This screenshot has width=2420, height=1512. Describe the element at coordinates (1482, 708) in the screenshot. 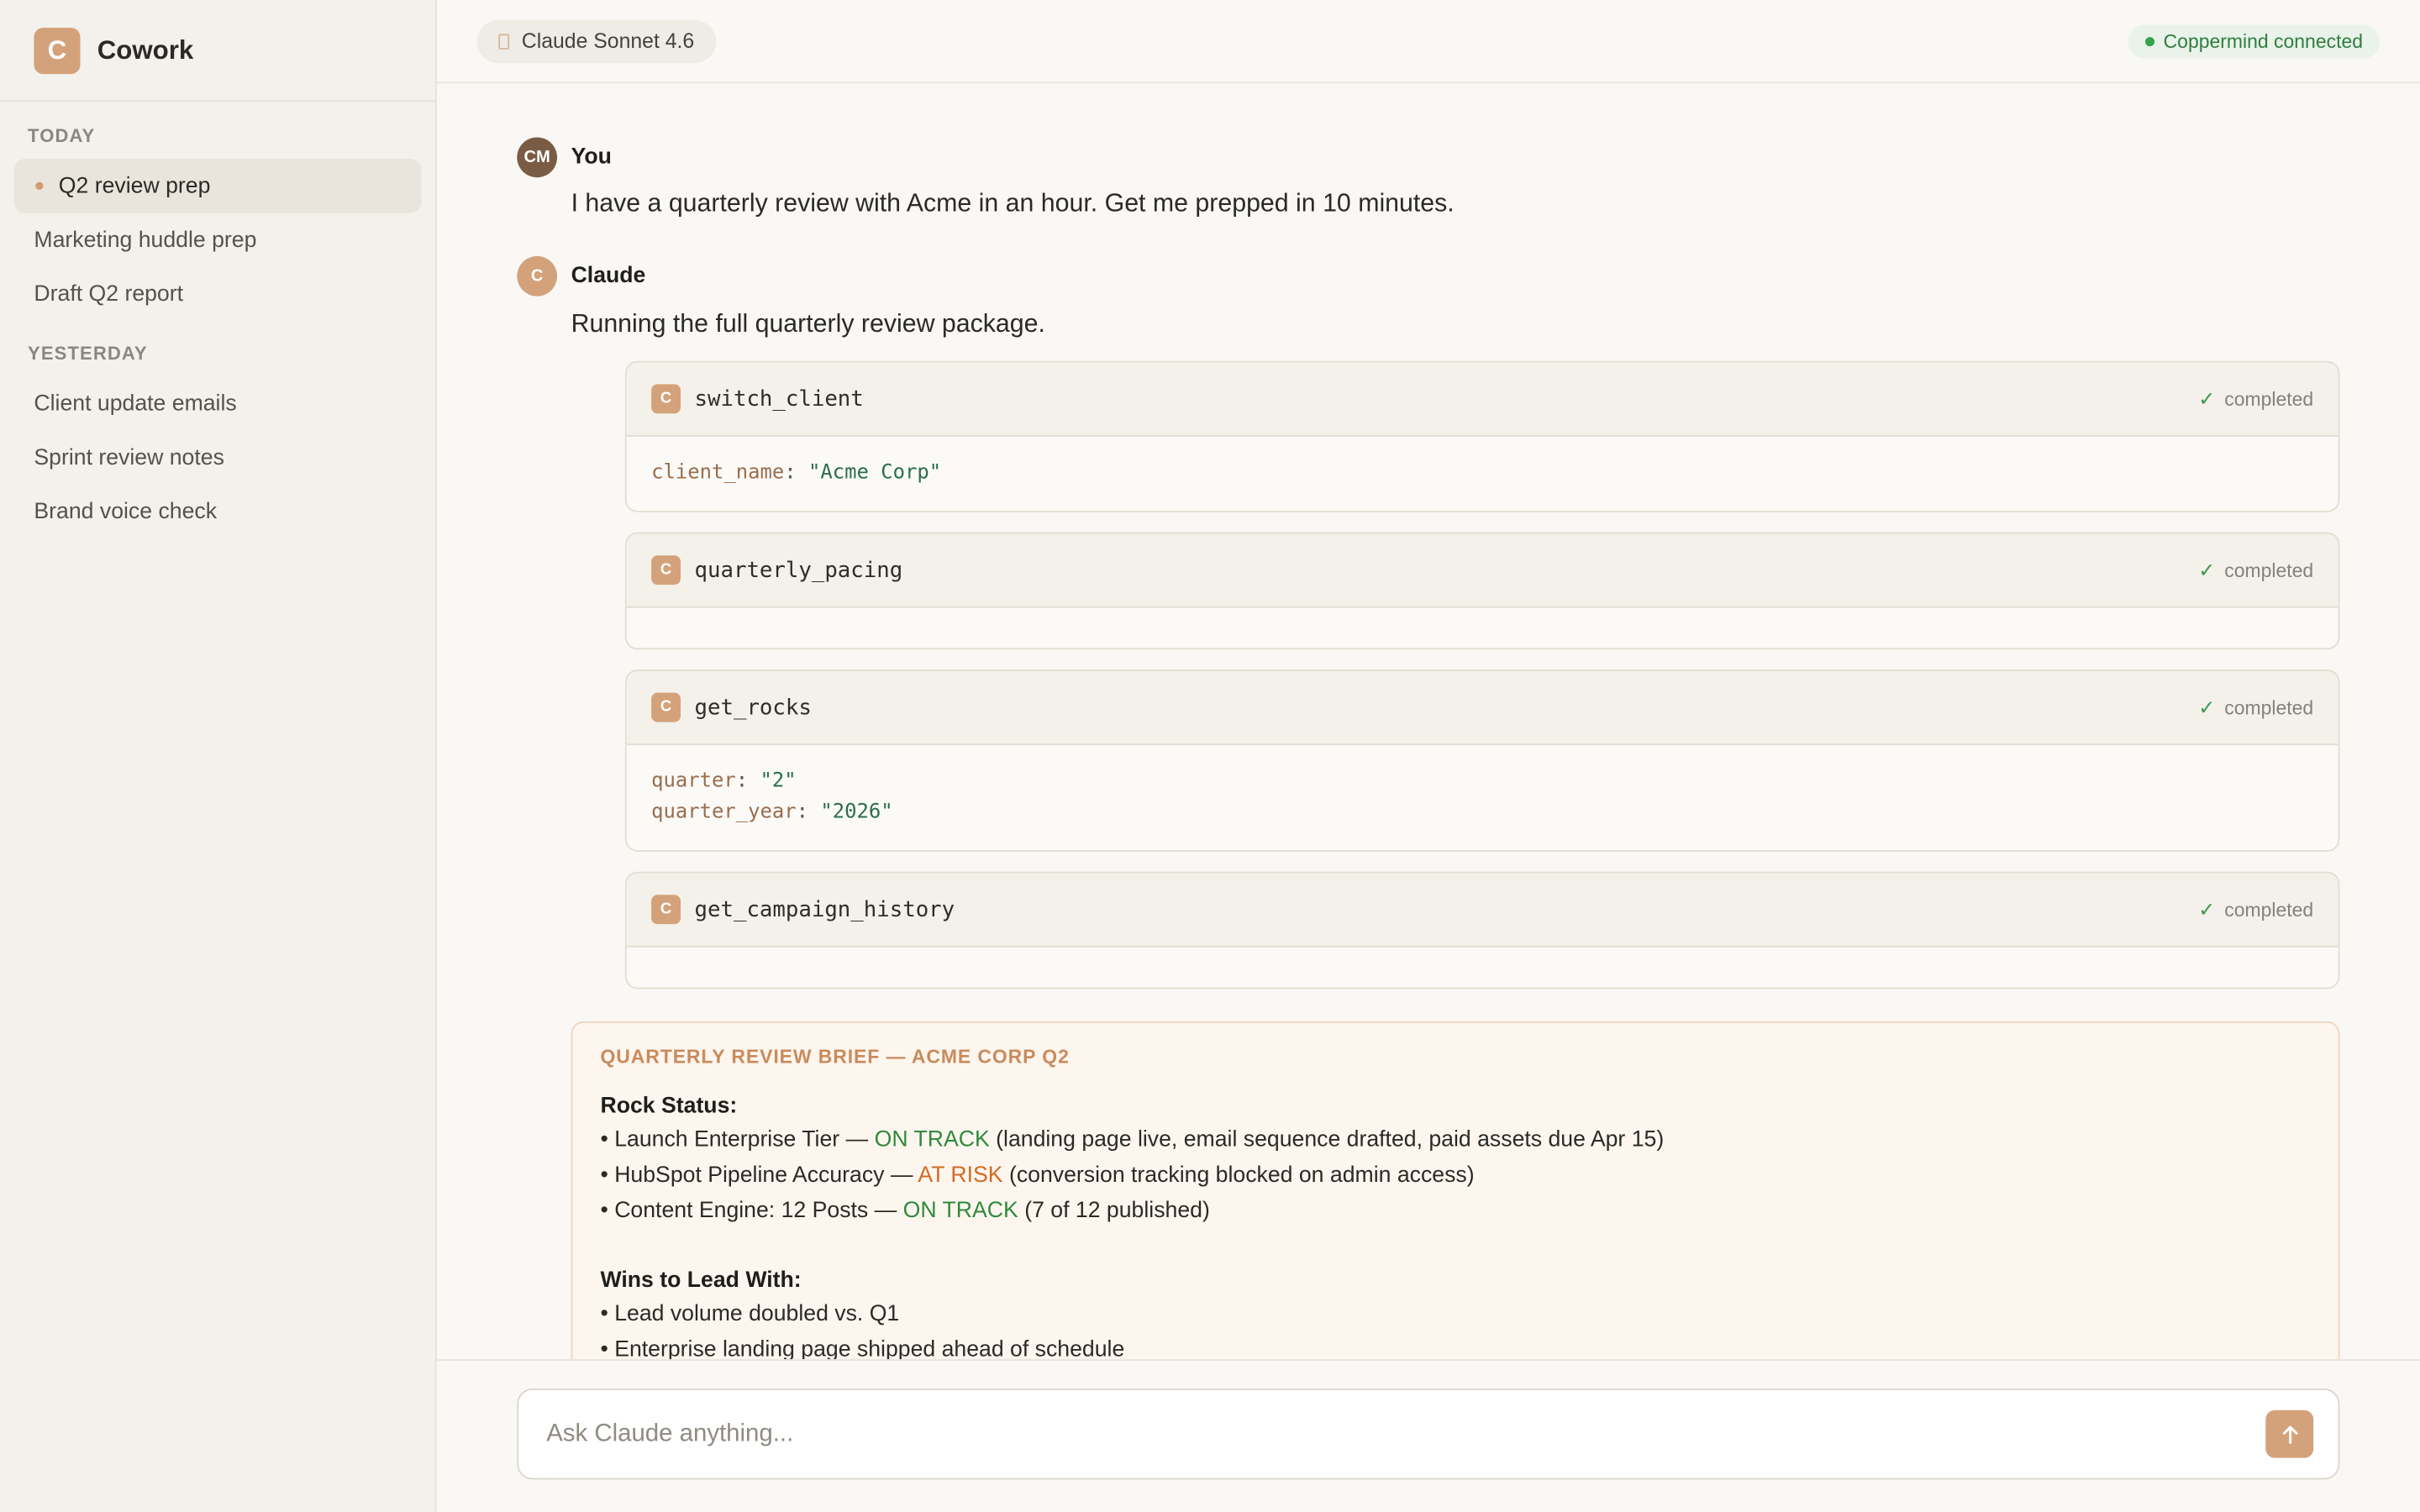

I see `tool-call-header: C get_rocks ✓ completed` at that location.